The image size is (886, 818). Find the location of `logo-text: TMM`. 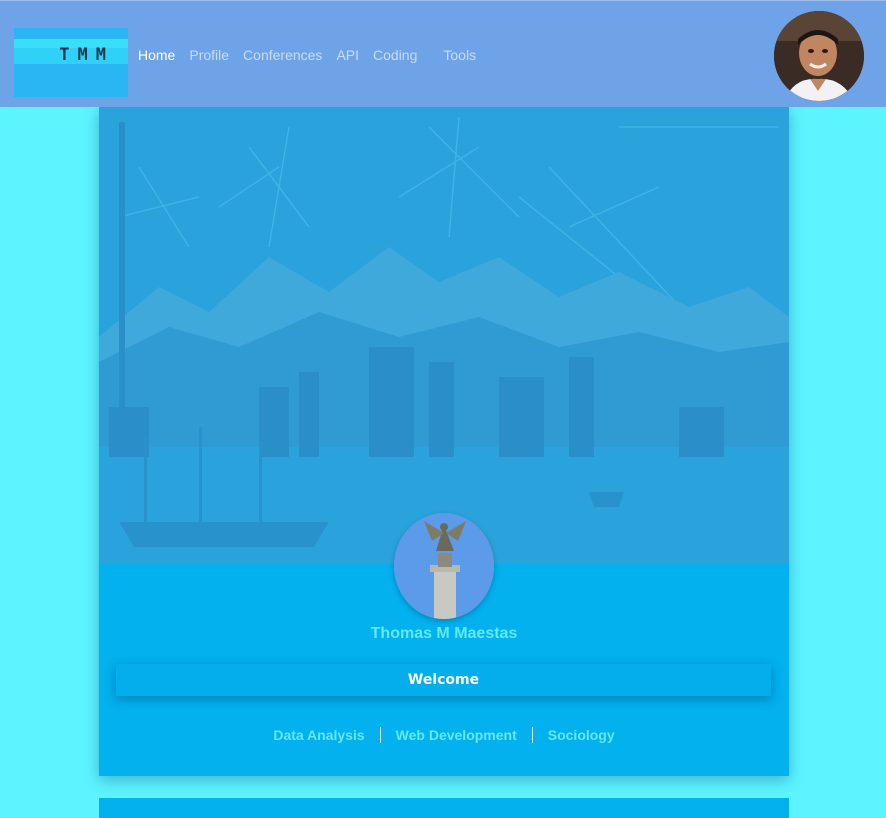

logo-text: TMM is located at coordinates (86, 55).